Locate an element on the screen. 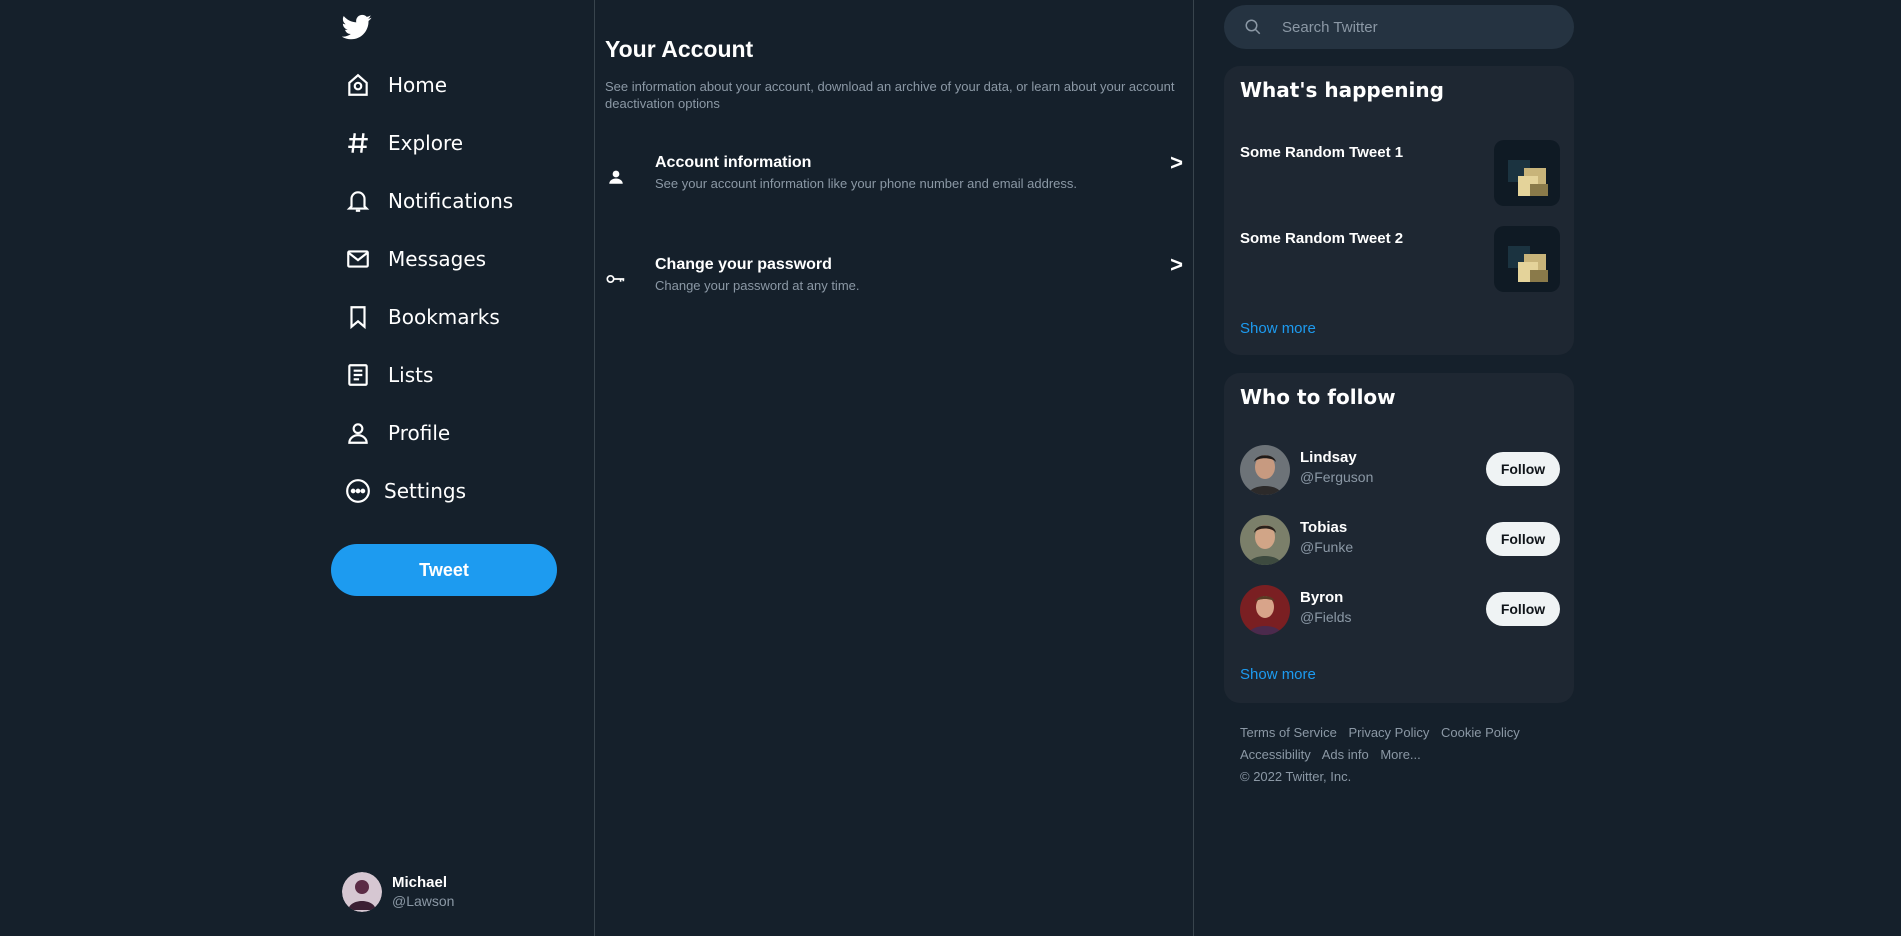  nav-item-label: Notifications is located at coordinates (451, 201).